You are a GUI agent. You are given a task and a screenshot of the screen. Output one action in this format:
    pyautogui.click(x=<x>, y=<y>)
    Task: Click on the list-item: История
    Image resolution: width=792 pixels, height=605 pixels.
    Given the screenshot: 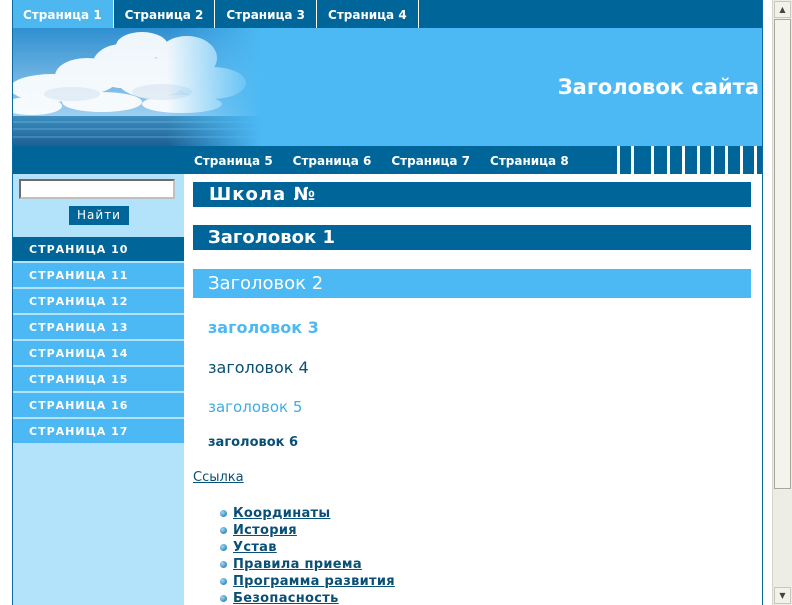 What is the action you would take?
    pyautogui.click(x=306, y=530)
    